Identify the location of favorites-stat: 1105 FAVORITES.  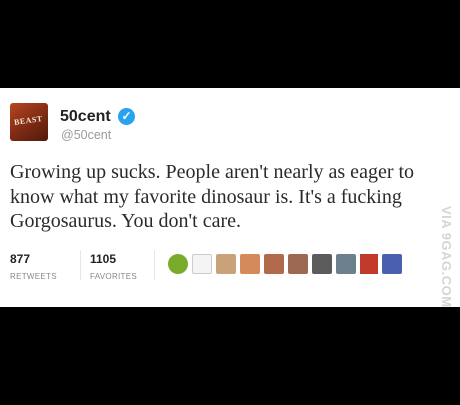
(113, 266).